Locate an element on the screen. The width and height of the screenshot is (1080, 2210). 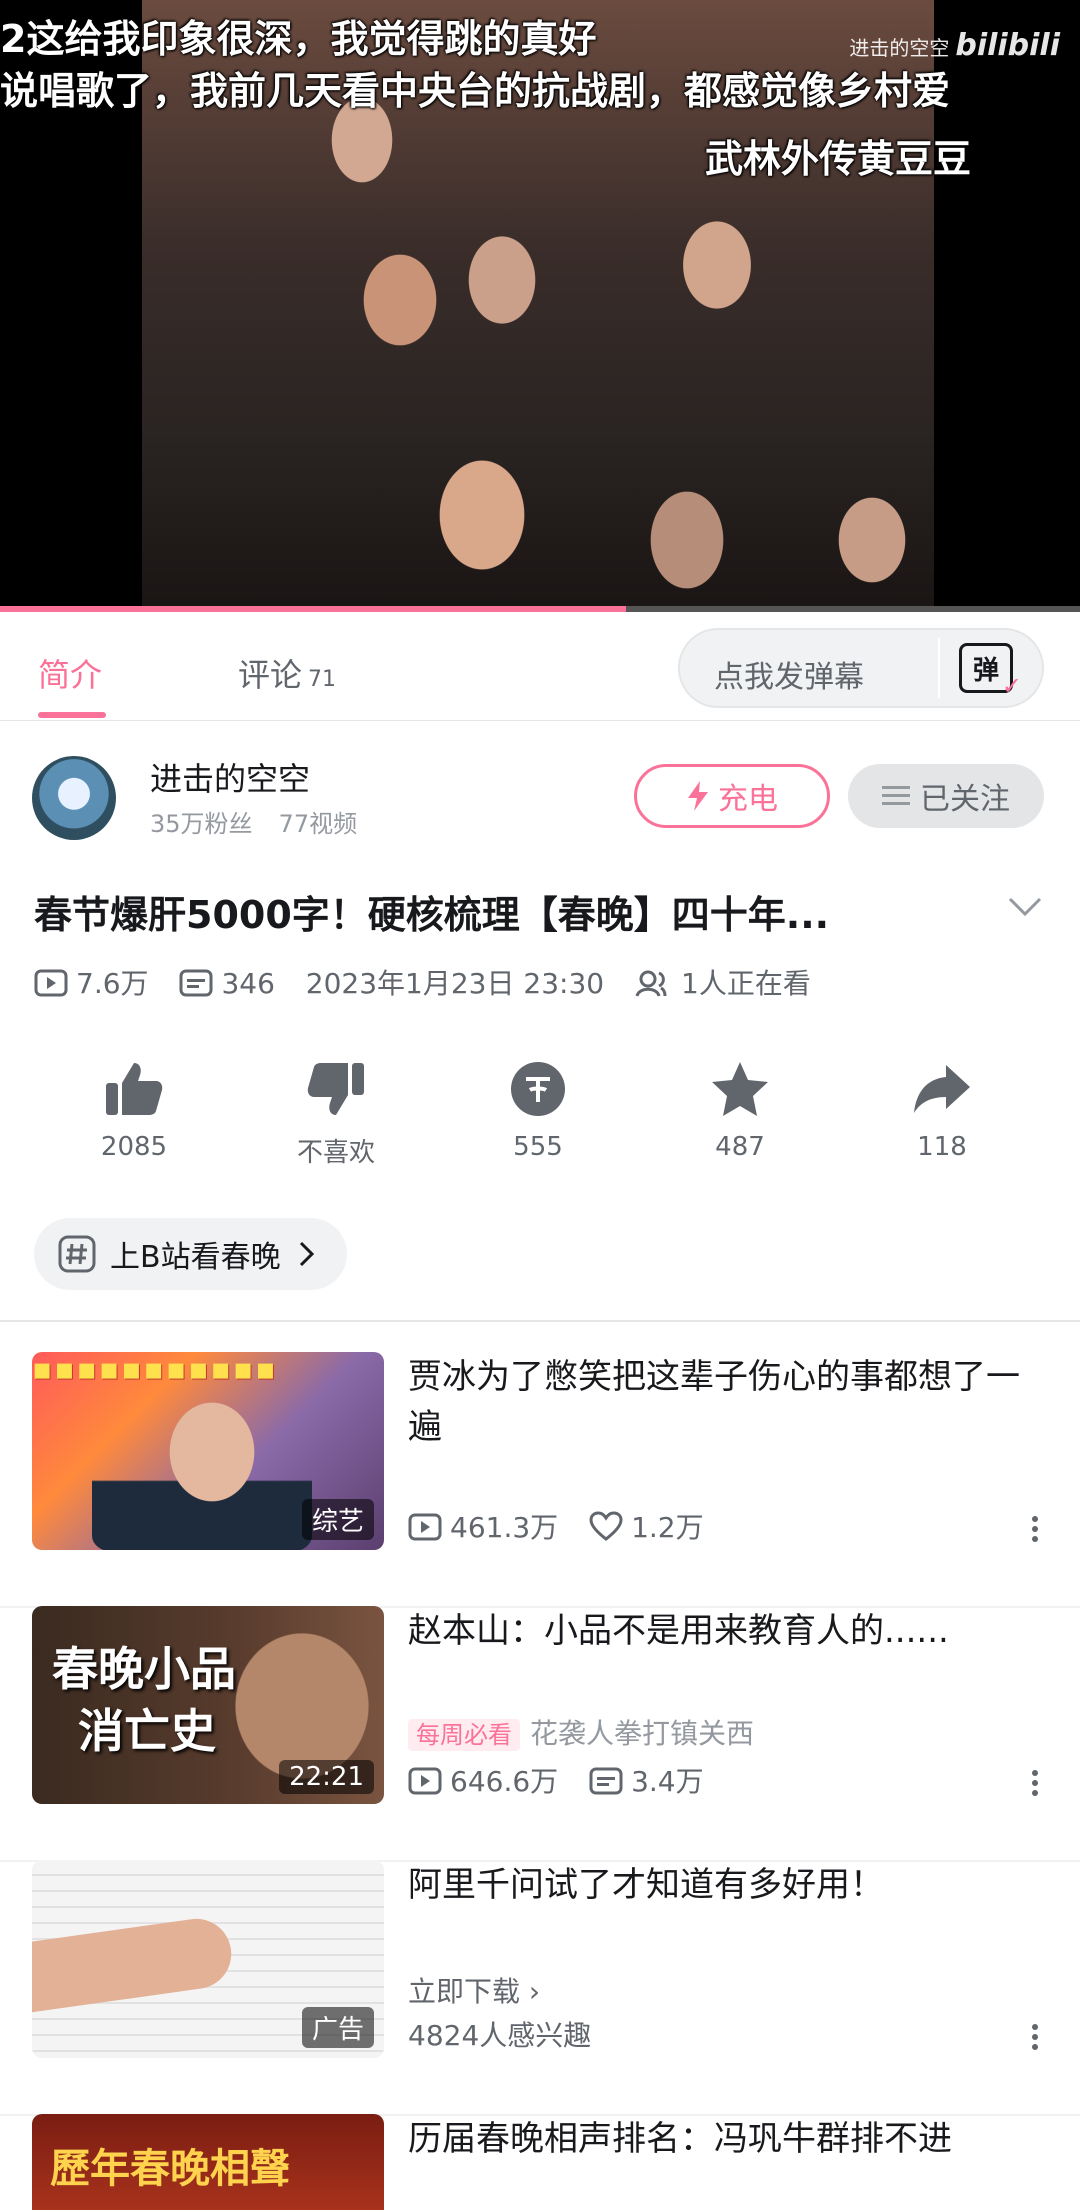
card-owner-row: 每周必看 花袭人拳打镇关西 is located at coordinates (581, 1732).